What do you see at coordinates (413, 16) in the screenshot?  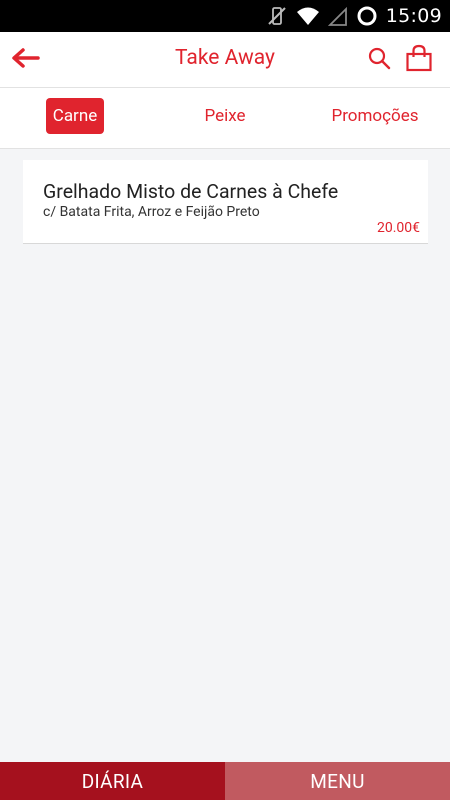 I see `status-time: 15:09` at bounding box center [413, 16].